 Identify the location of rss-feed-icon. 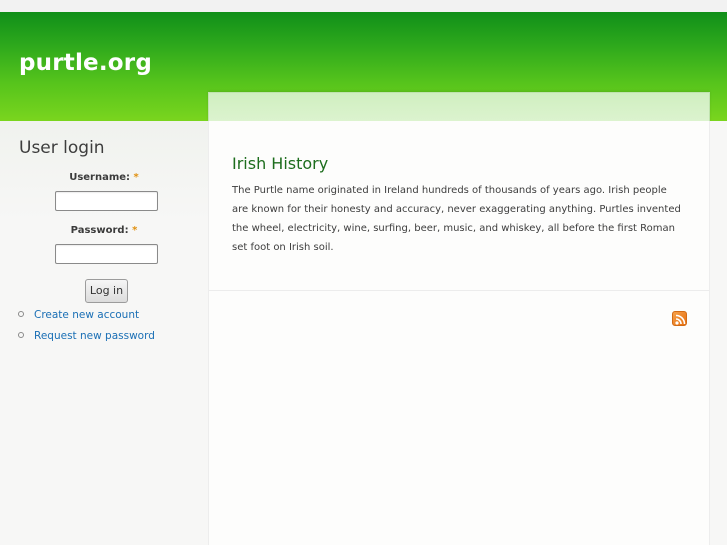
(679, 318).